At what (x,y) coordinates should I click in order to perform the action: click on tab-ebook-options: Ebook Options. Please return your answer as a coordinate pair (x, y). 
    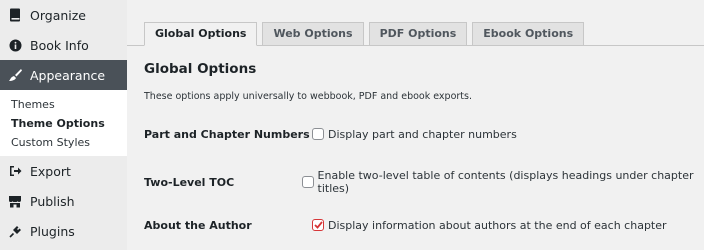
    Looking at the image, I should click on (528, 34).